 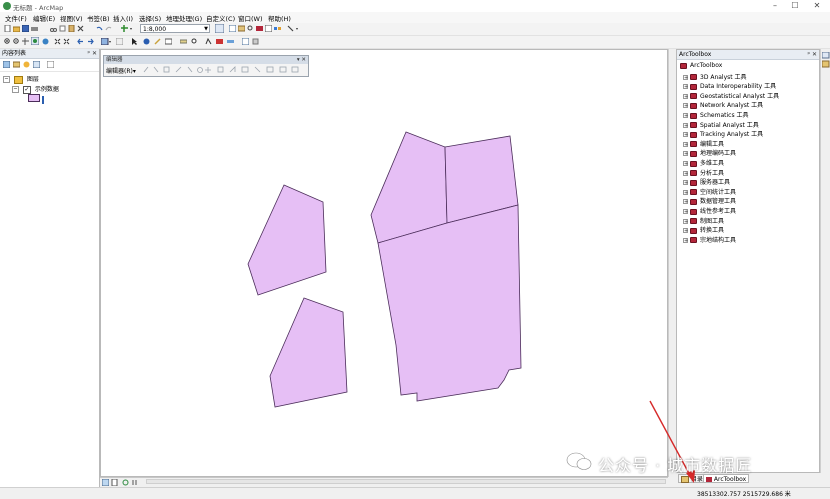 What do you see at coordinates (168, 41) in the screenshot?
I see `html-popup-icon` at bounding box center [168, 41].